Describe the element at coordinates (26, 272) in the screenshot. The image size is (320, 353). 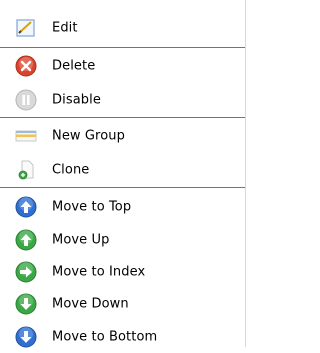
I see `arrow-right-green-icon` at that location.